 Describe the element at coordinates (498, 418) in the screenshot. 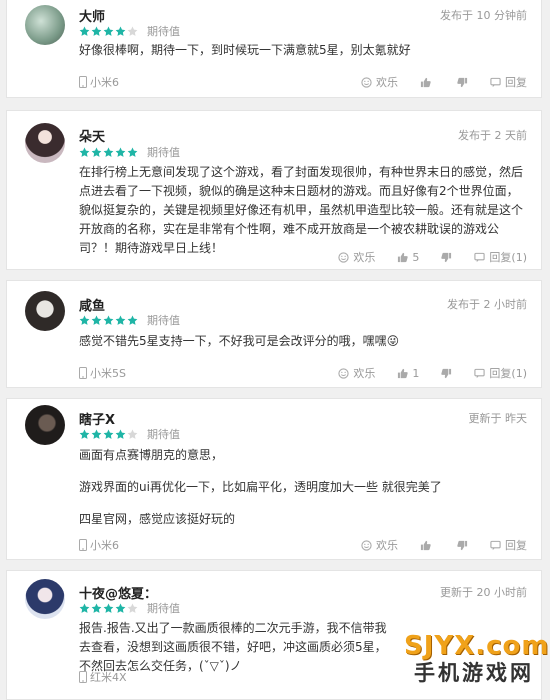

I see `post-time: 更新于 昨天` at that location.